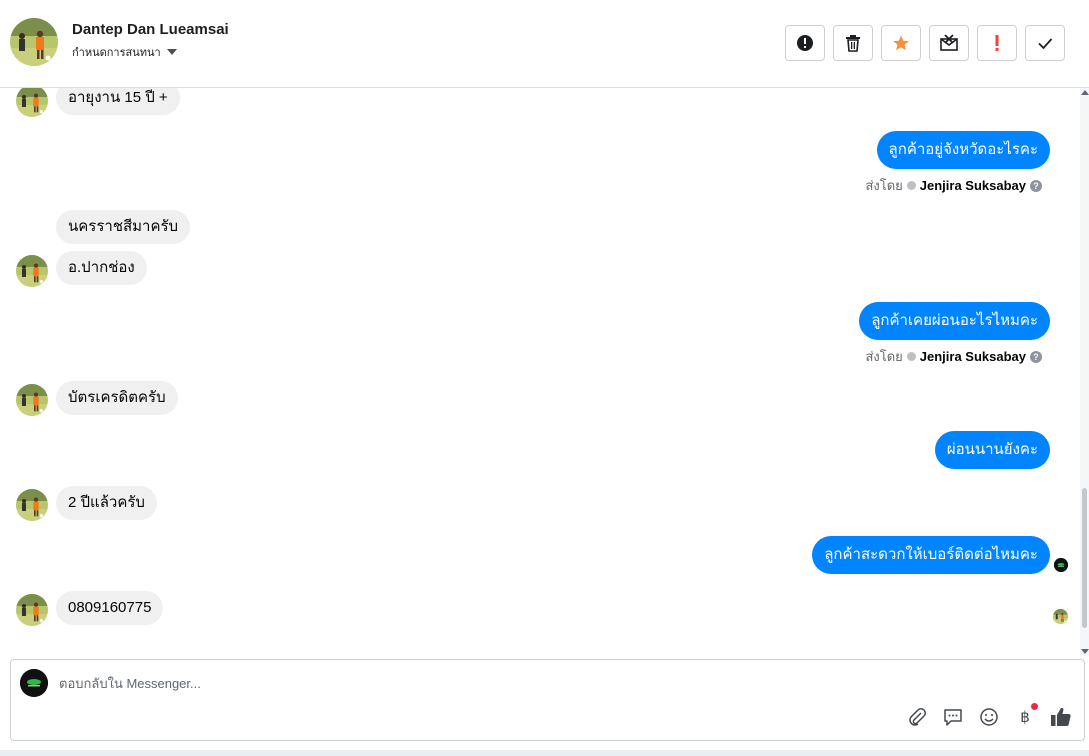 The height and width of the screenshot is (756, 1089). I want to click on bottom-edge, so click(544, 753).